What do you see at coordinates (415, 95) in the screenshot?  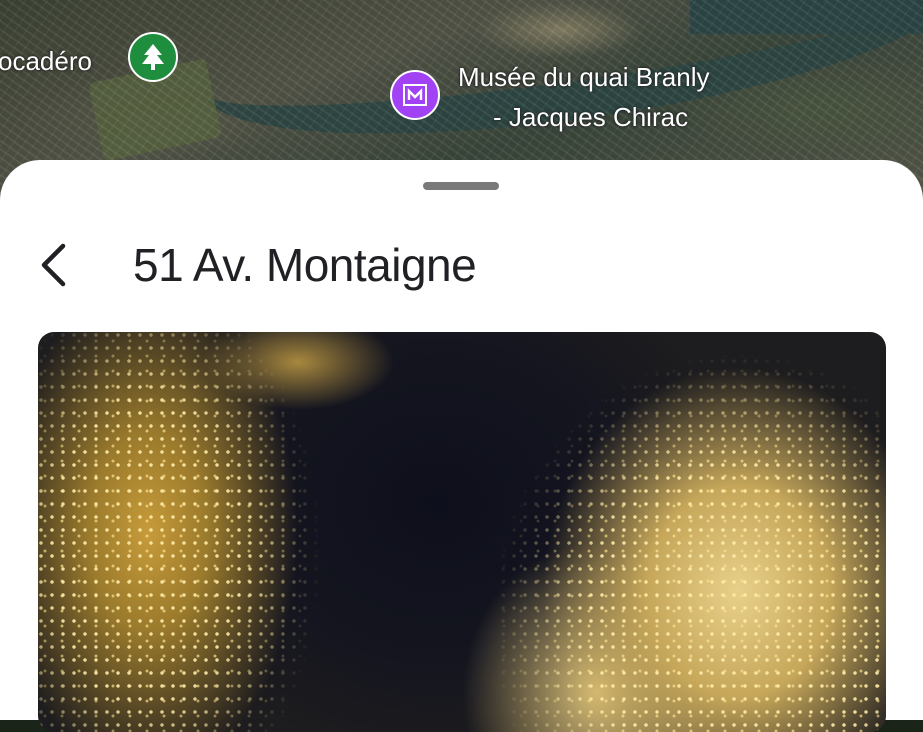 I see `museum-icon` at bounding box center [415, 95].